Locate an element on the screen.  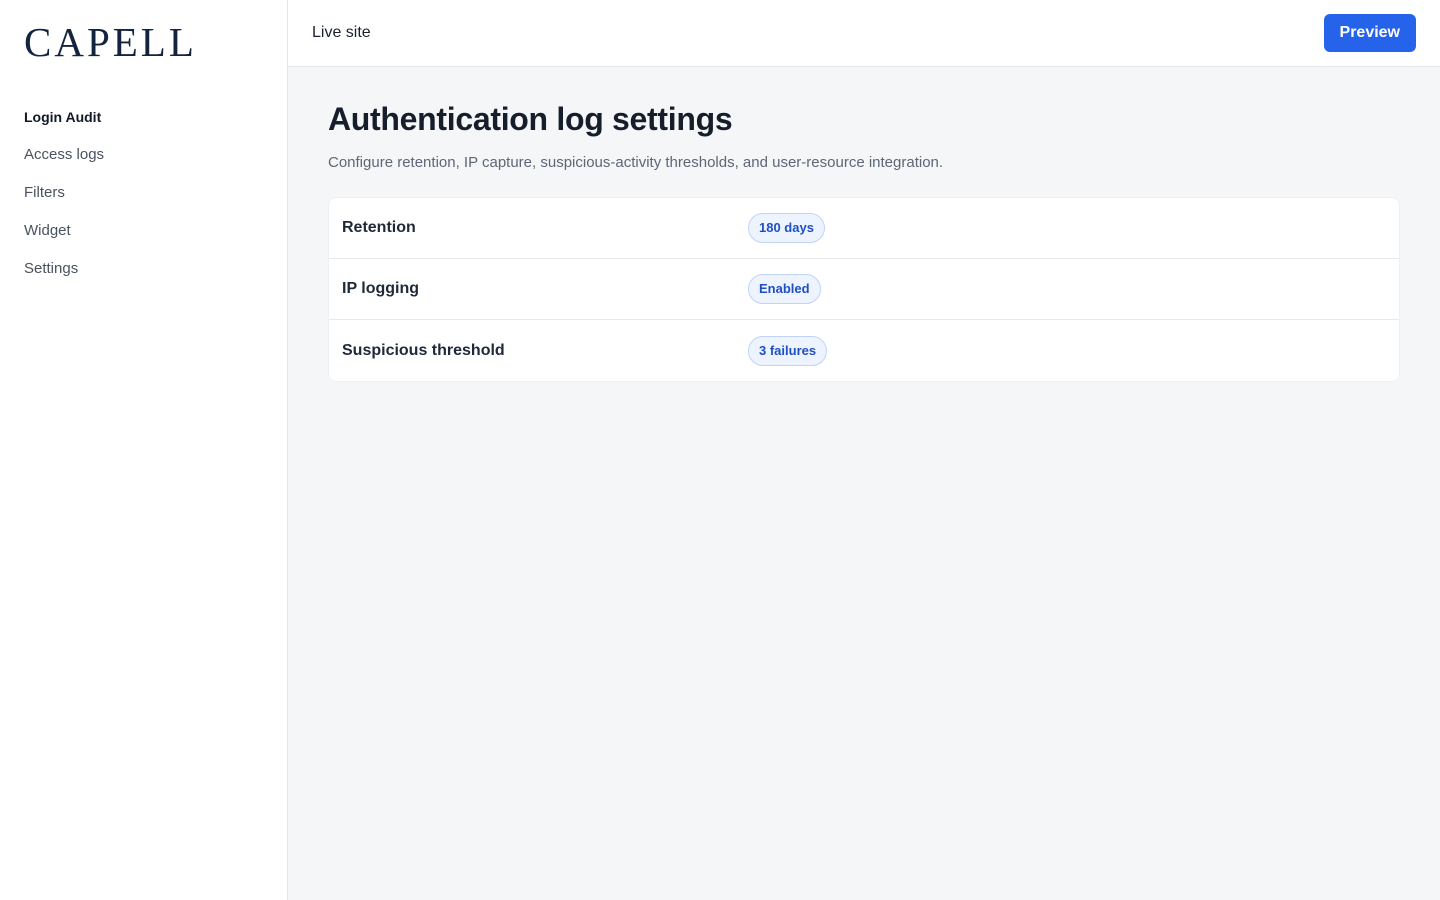
site-label: Live site is located at coordinates (341, 32).